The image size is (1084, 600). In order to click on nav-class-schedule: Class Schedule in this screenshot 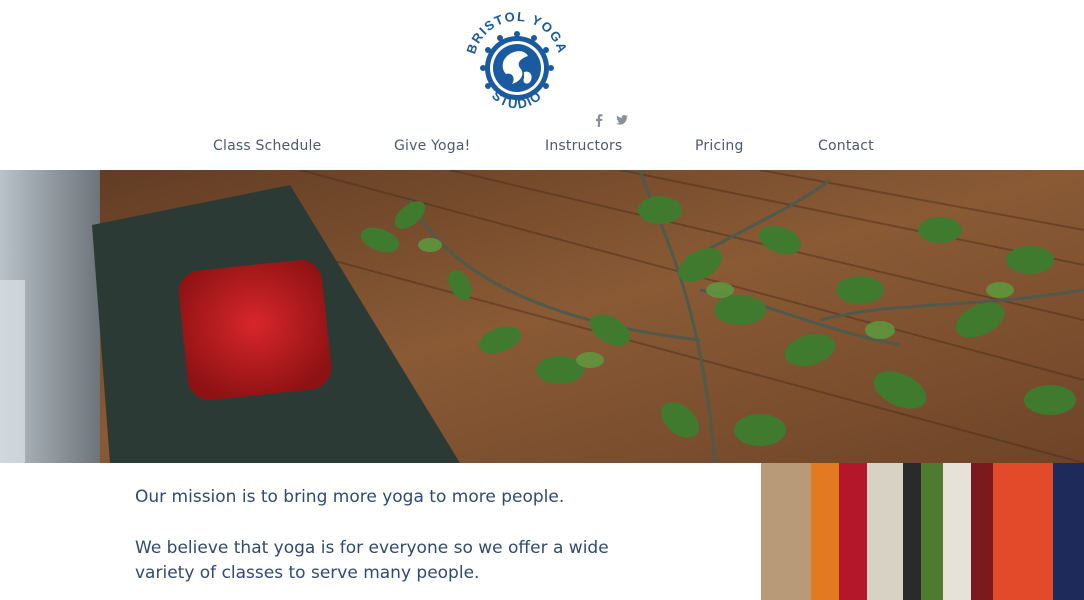, I will do `click(267, 146)`.